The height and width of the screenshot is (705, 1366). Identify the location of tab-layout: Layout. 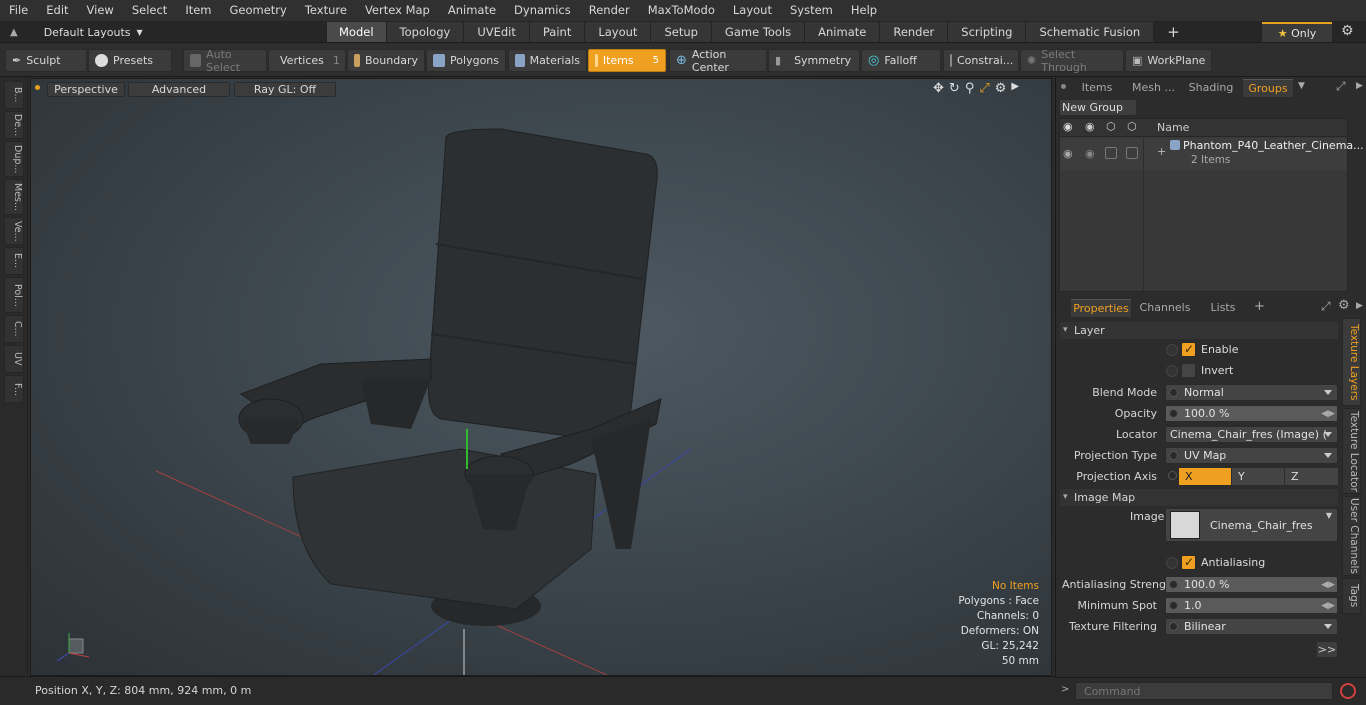
(618, 32).